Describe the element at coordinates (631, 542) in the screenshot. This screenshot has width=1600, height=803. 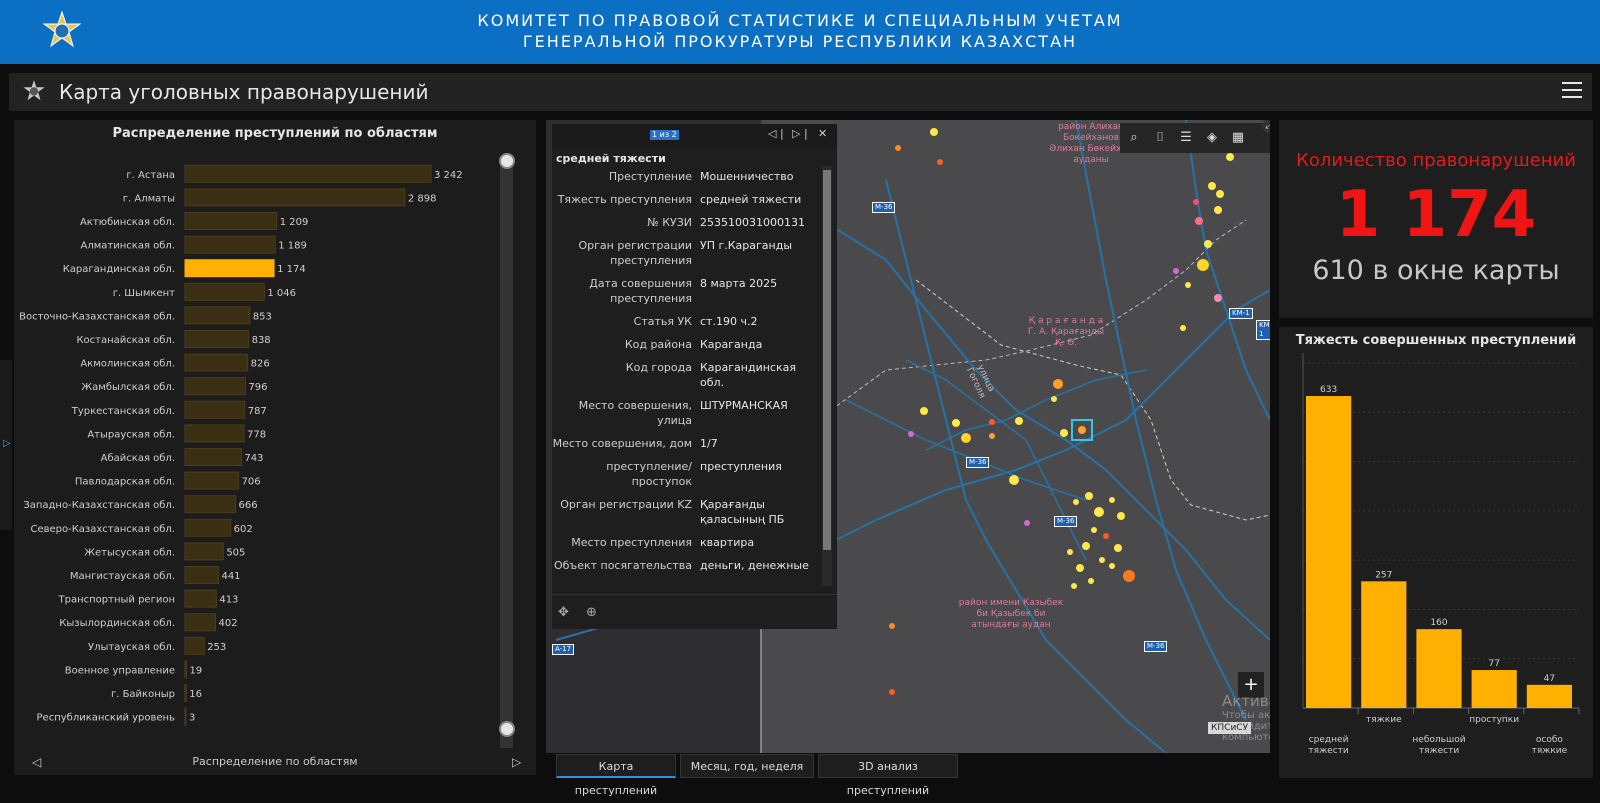
I see `attribute-key: Место преступления` at that location.